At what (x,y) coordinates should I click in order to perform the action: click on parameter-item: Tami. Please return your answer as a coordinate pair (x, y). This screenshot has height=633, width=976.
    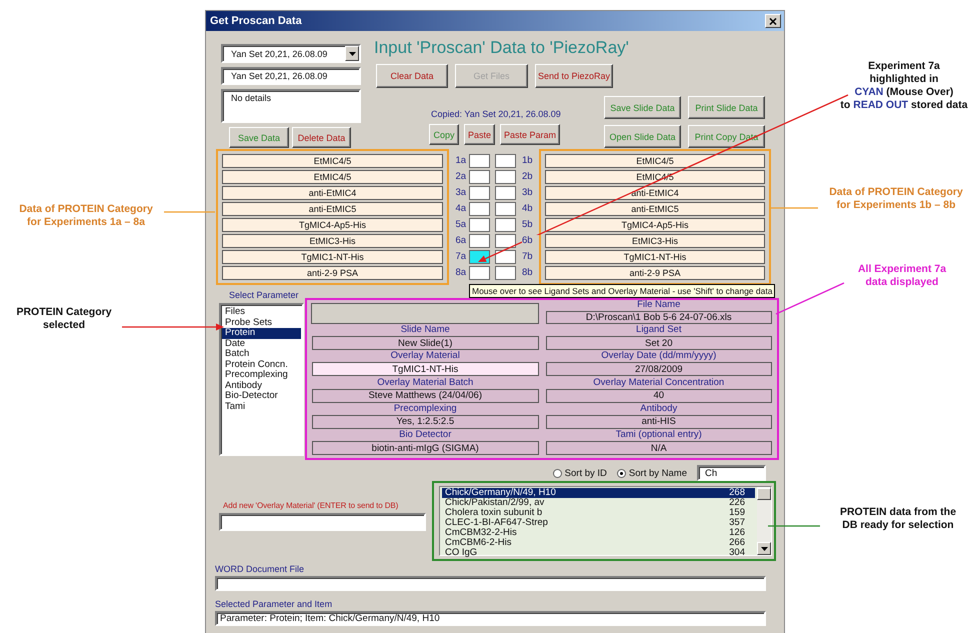
    Looking at the image, I should click on (261, 407).